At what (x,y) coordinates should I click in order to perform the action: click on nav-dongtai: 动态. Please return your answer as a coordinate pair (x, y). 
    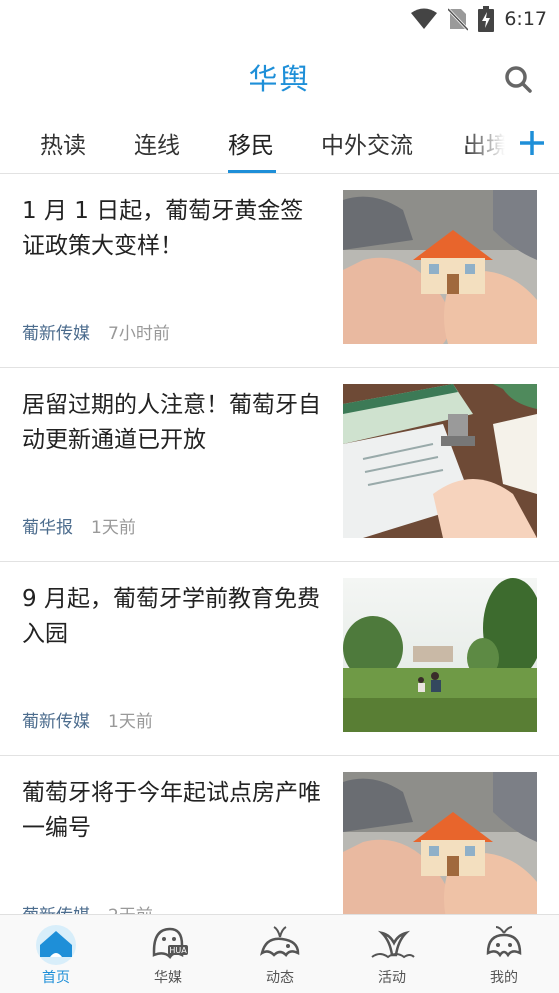
    Looking at the image, I should click on (280, 954).